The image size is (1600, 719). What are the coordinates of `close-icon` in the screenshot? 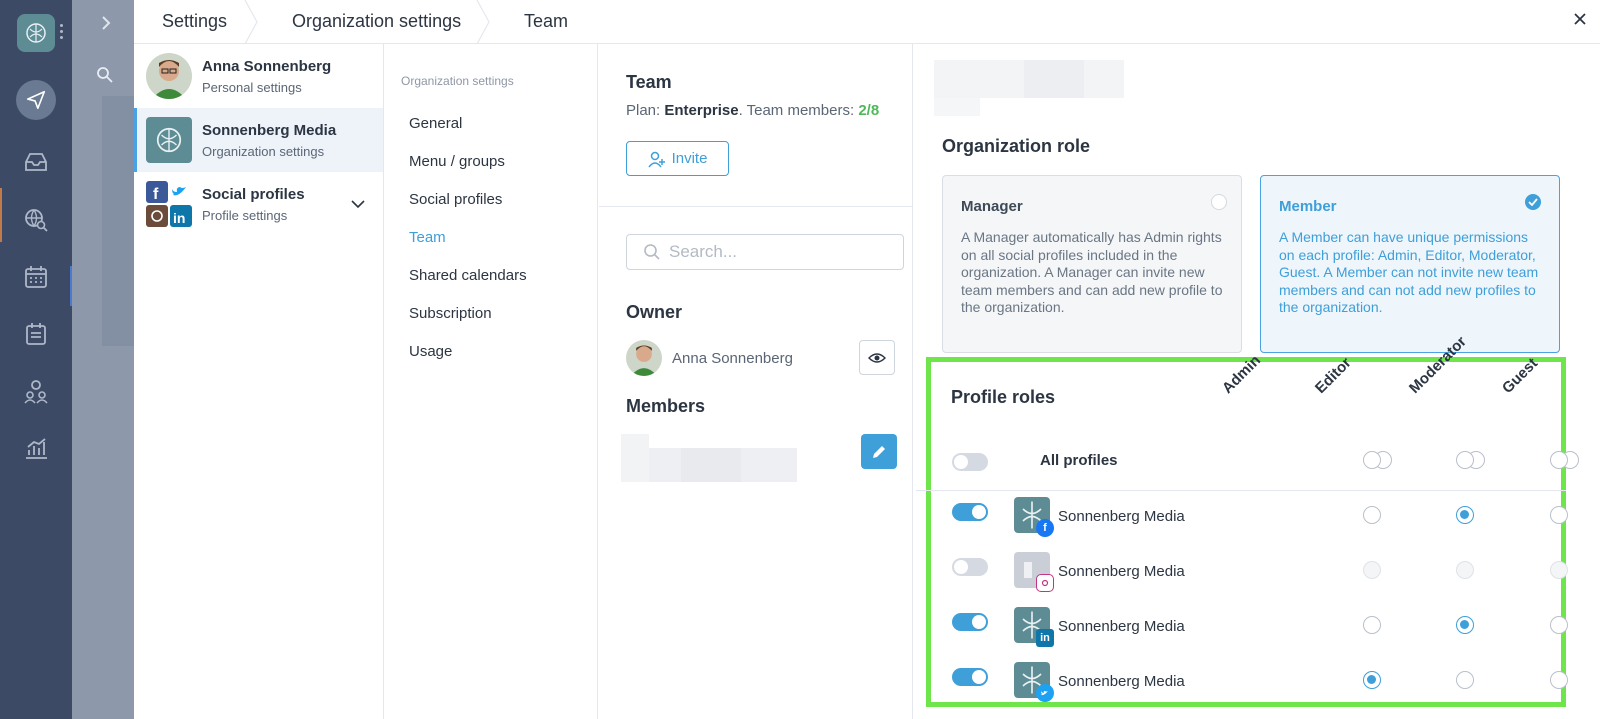 It's located at (1580, 21).